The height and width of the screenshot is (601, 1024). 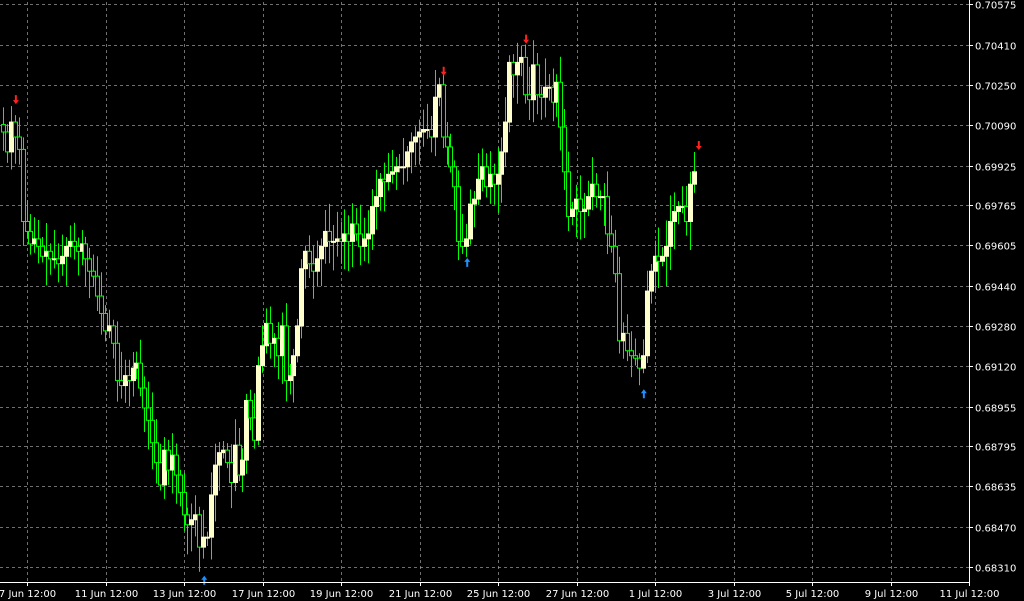 I want to click on x-tick-label: 3 Jul 12:00, so click(x=735, y=594).